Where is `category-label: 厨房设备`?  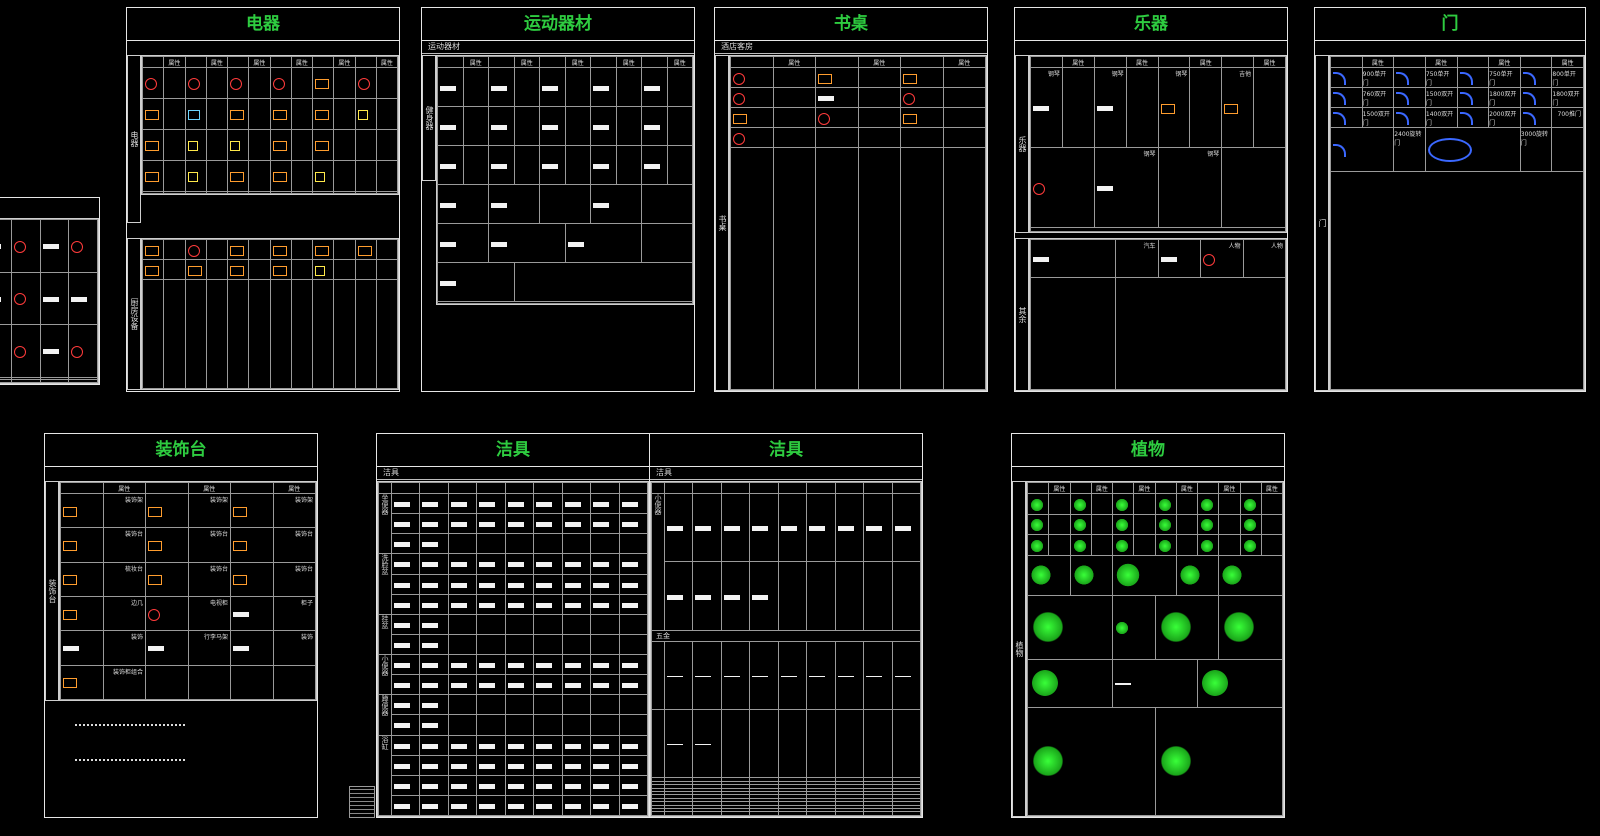 category-label: 厨房设备 is located at coordinates (134, 314).